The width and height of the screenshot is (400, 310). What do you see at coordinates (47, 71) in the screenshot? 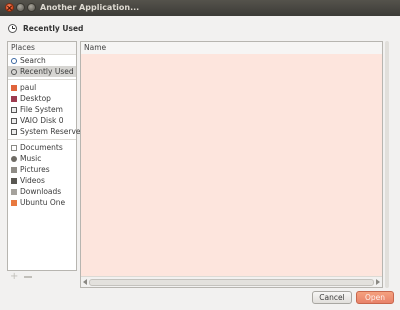
I see `places-item-label: Recently Used` at bounding box center [47, 71].